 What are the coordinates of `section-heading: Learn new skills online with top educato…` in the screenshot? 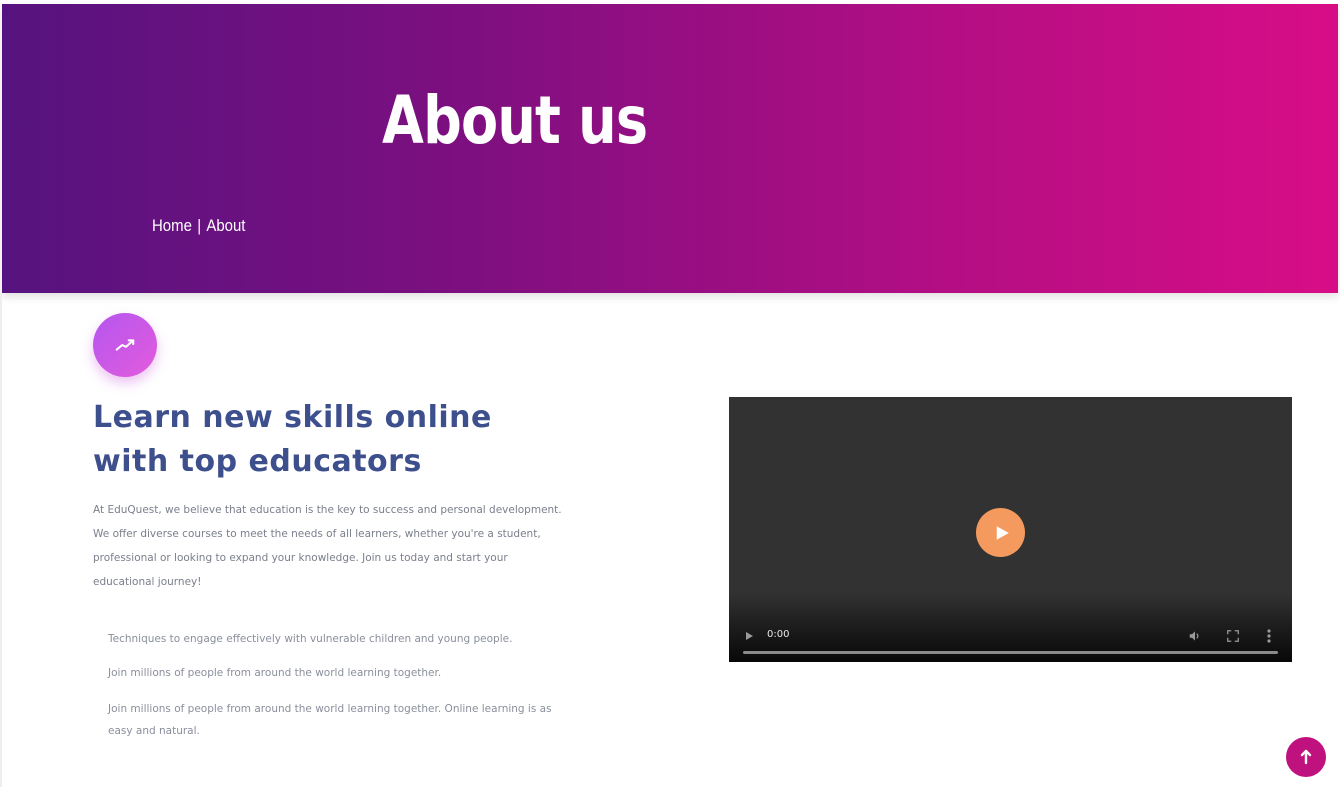 It's located at (292, 439).